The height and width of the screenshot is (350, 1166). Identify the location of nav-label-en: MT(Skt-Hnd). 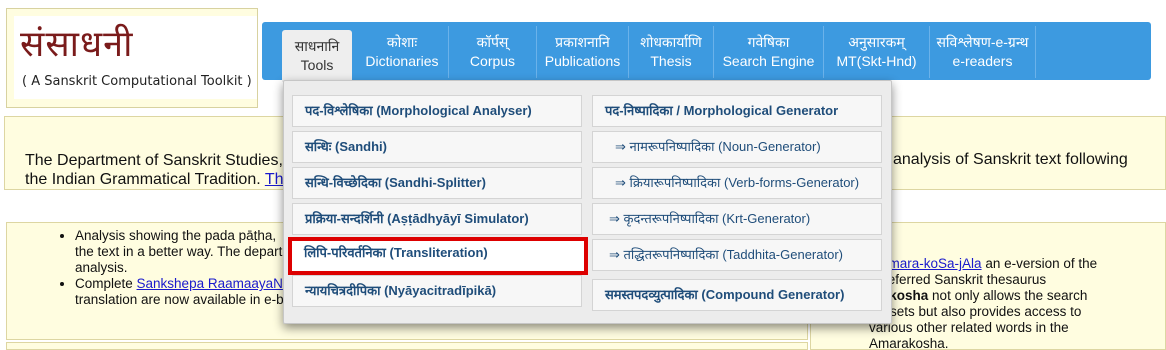
(876, 61).